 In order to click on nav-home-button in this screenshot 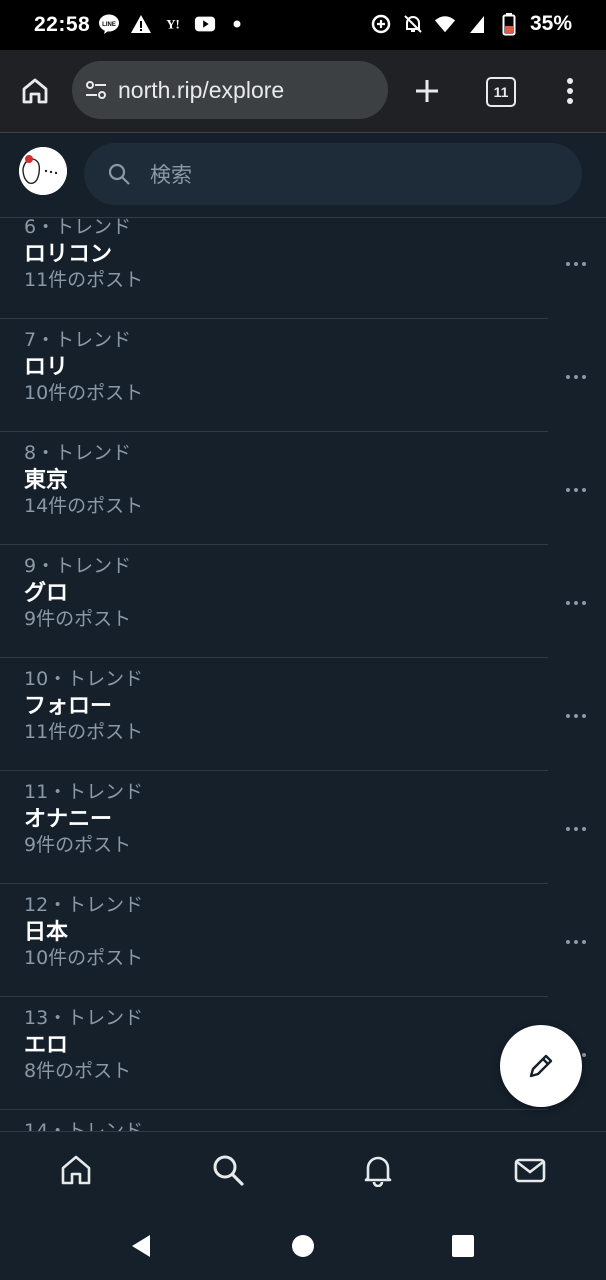, I will do `click(76, 1170)`.